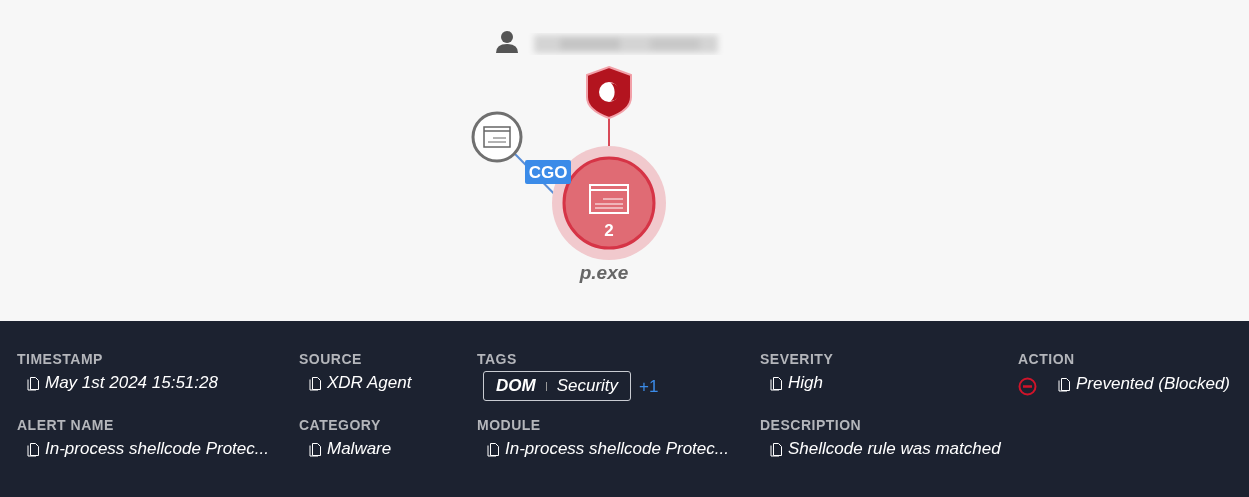 The width and height of the screenshot is (1249, 497). What do you see at coordinates (609, 230) in the screenshot?
I see `process-count: 2` at bounding box center [609, 230].